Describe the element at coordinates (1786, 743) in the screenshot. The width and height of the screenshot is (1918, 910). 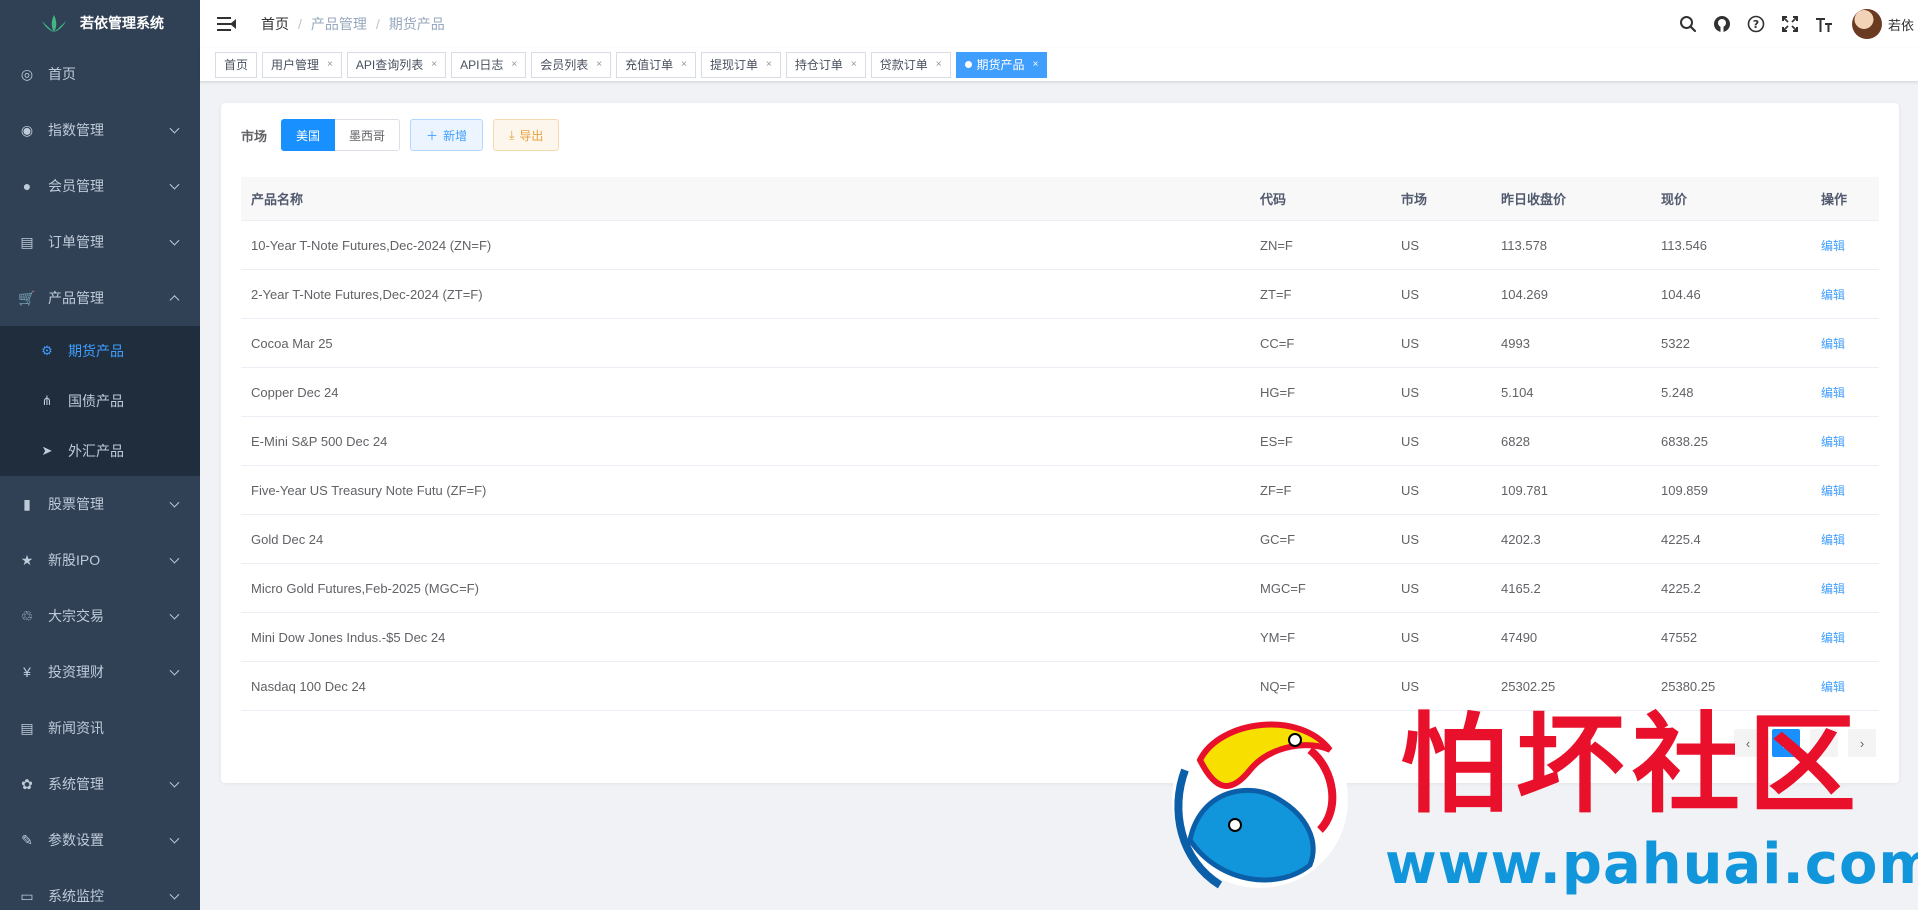
I see `page-button: 1` at that location.